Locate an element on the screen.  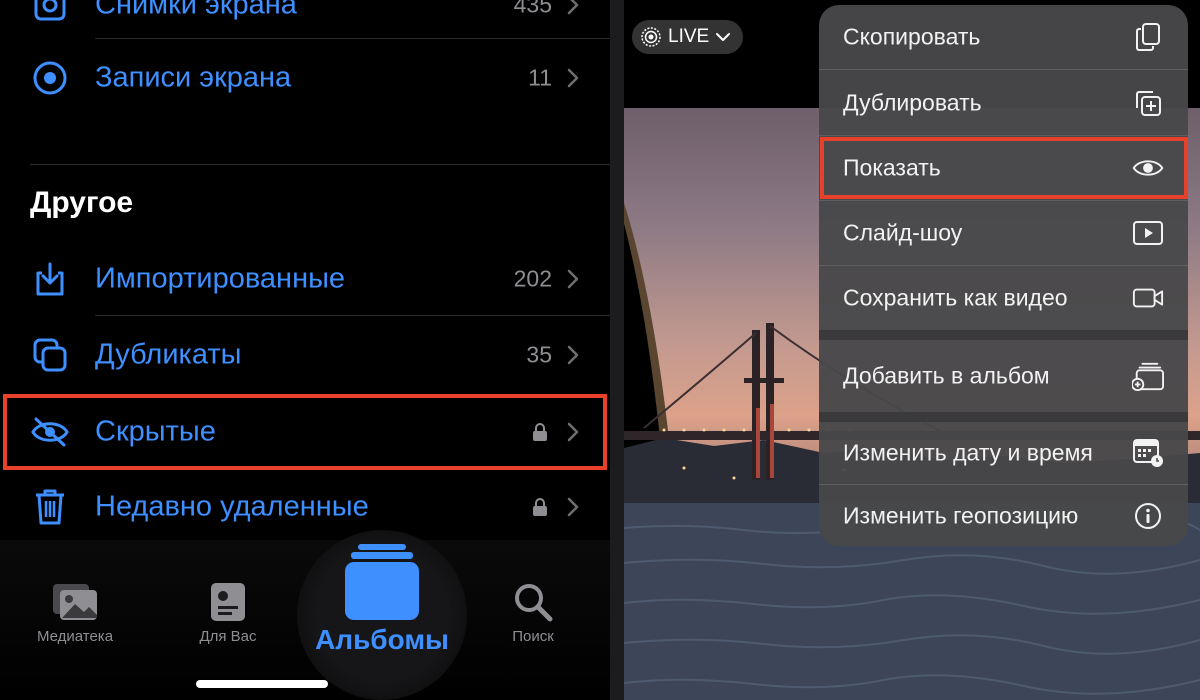
menu-item-label: Дублировать is located at coordinates (912, 102).